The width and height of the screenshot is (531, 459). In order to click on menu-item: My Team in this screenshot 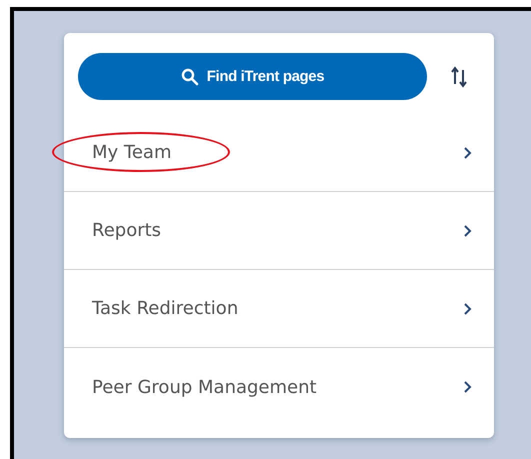, I will do `click(279, 153)`.